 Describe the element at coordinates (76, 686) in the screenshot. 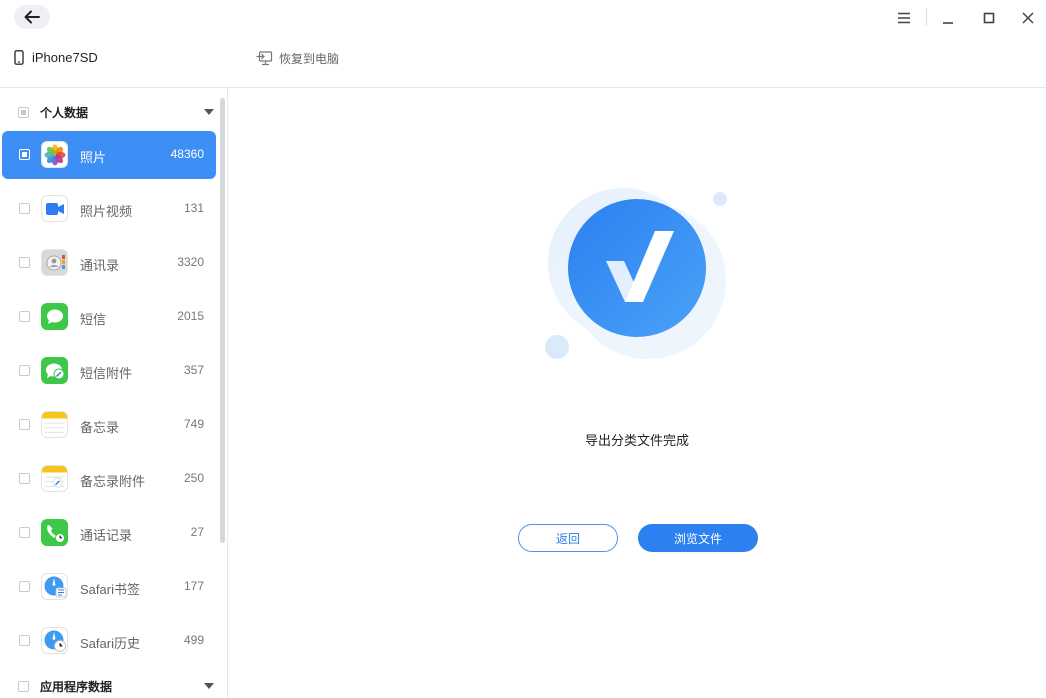

I see `group-app-label: 应用程序数据` at that location.